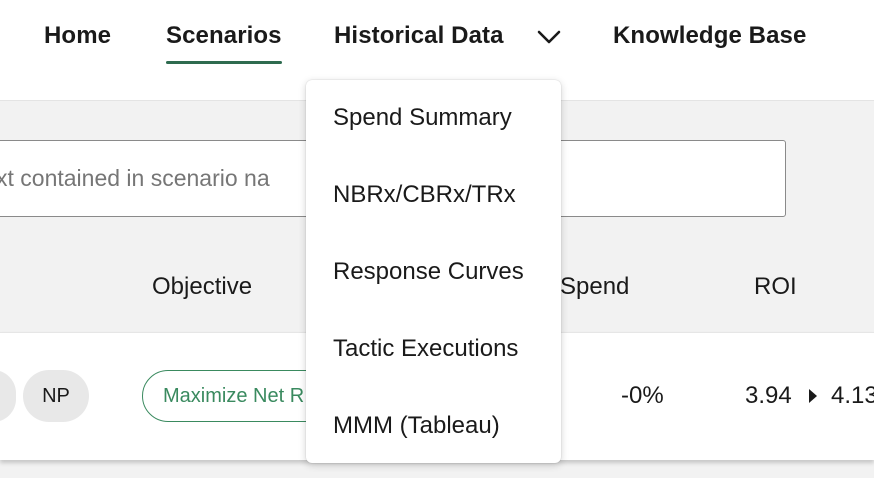  What do you see at coordinates (425, 349) in the screenshot?
I see `menu-item-tactic-executions: Tactic Executions` at bounding box center [425, 349].